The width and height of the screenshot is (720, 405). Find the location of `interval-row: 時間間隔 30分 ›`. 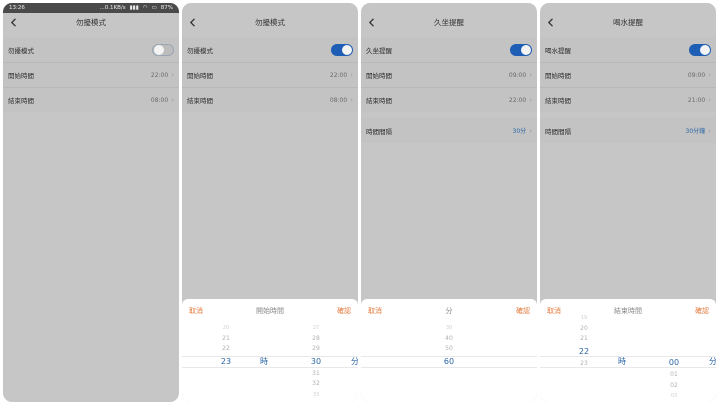

interval-row: 時間間隔 30分 › is located at coordinates (449, 130).